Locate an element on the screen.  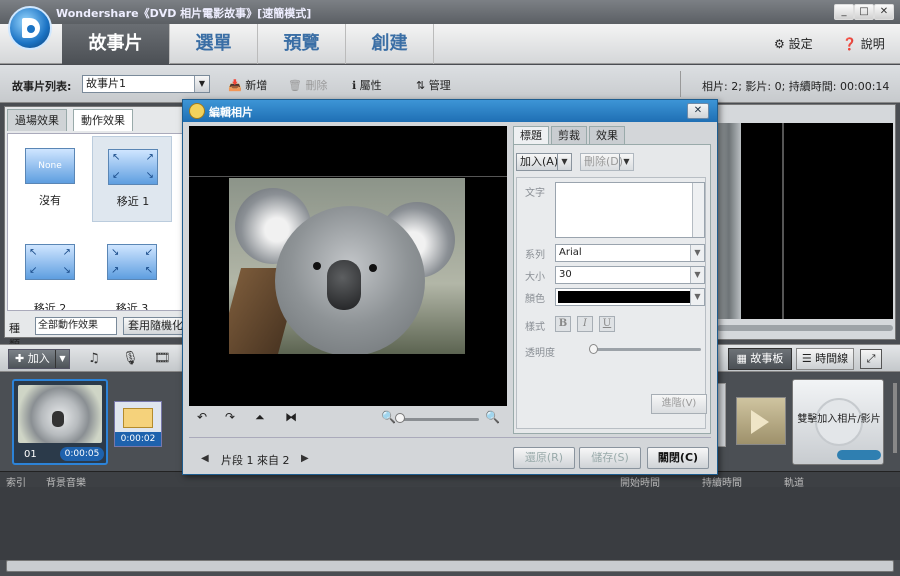
tab-menu: 選單 is located at coordinates (214, 44).